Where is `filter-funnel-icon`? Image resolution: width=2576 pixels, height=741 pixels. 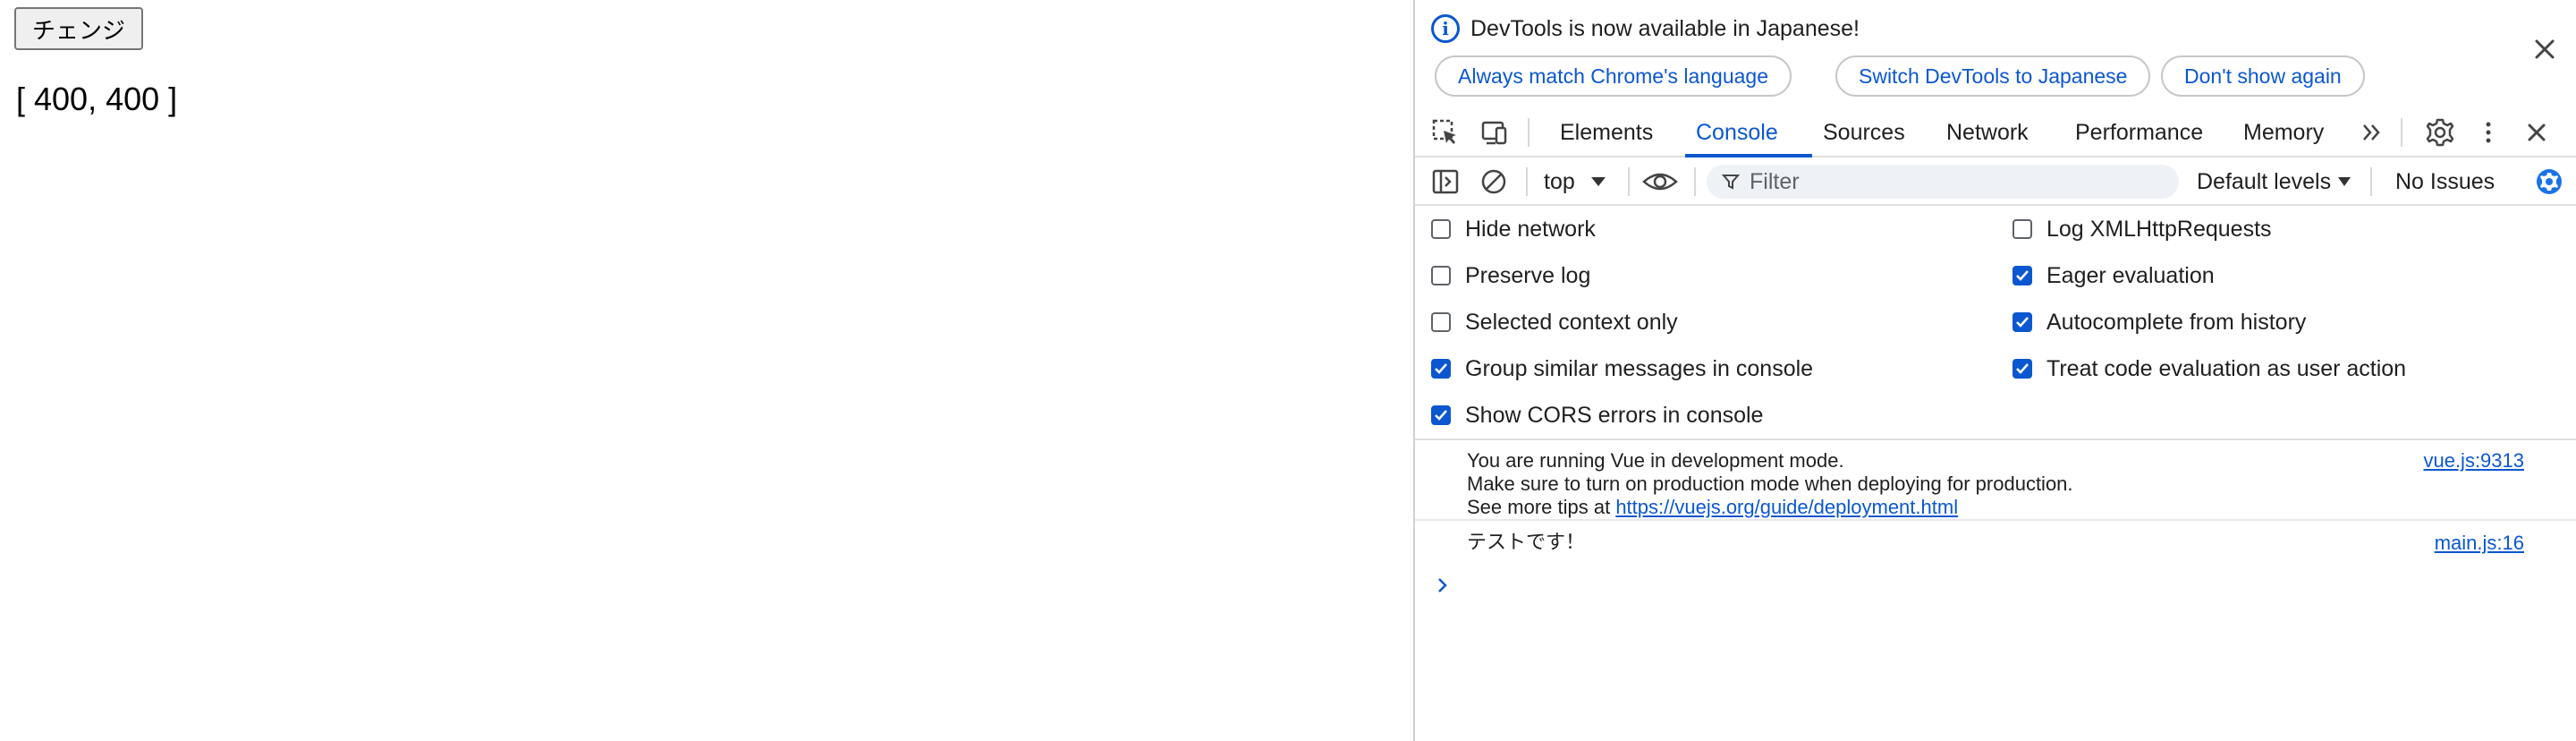
filter-funnel-icon is located at coordinates (1731, 182).